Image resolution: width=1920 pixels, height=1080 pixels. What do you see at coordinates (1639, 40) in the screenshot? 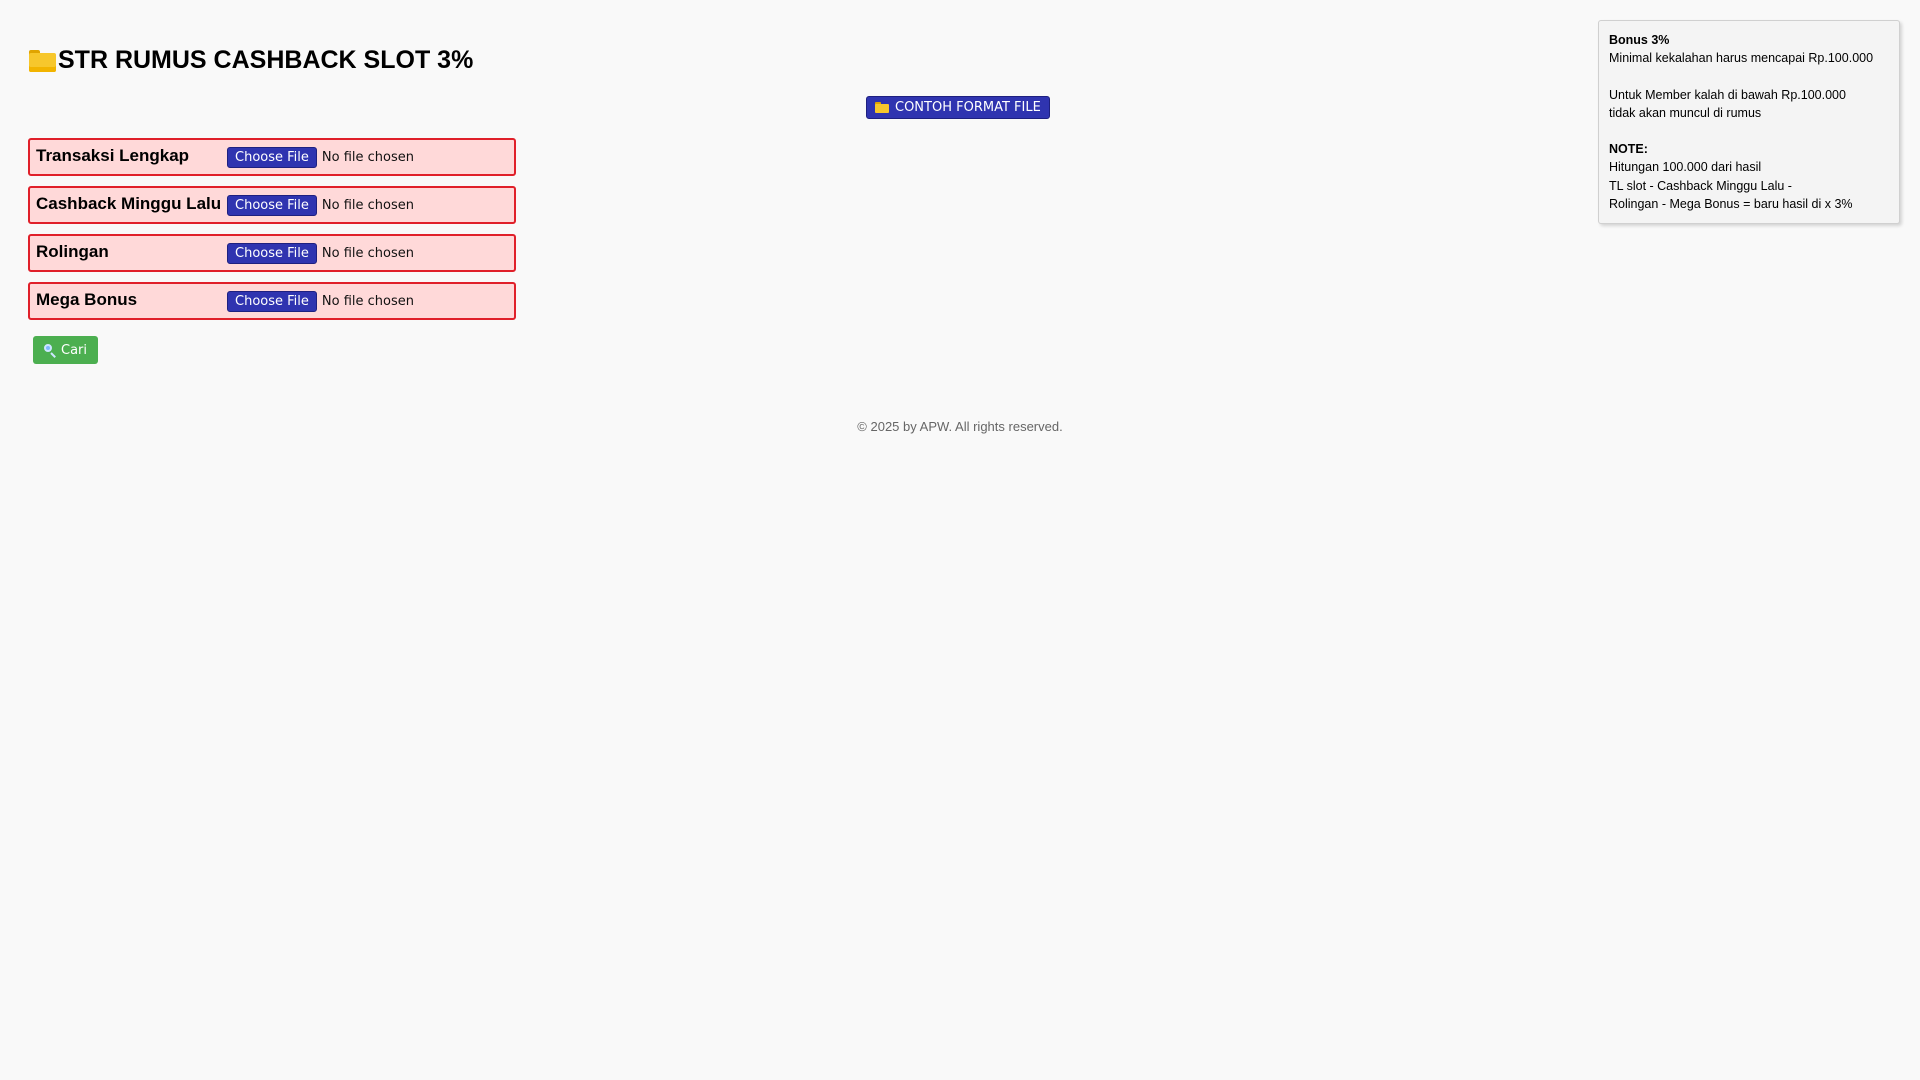
I see `info-heading: Bonus 3%` at bounding box center [1639, 40].